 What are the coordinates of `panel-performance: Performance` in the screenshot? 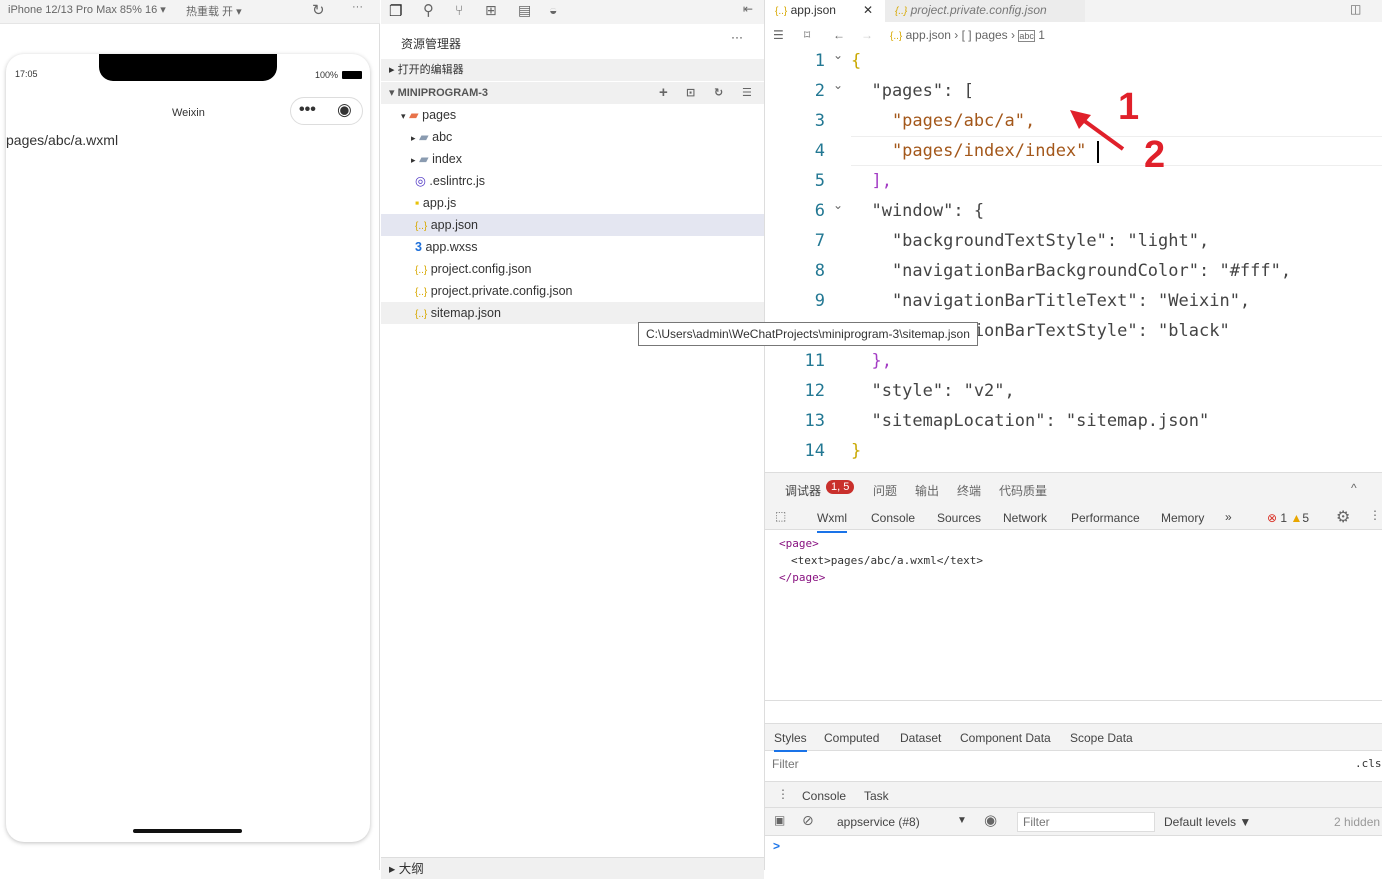 It's located at (1105, 518).